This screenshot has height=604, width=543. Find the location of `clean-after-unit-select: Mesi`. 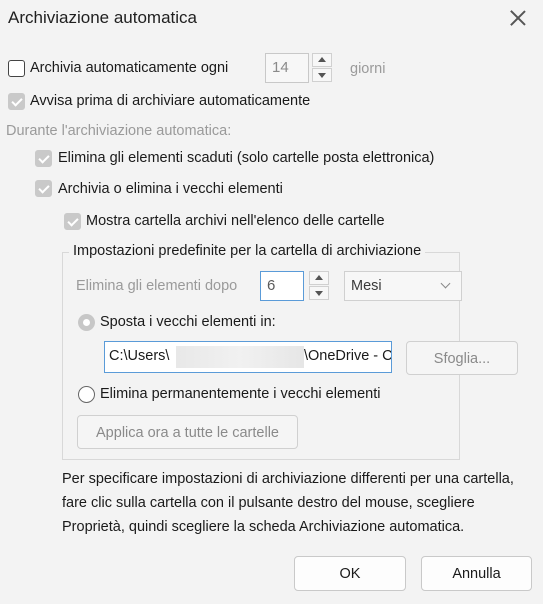

clean-after-unit-select: Mesi is located at coordinates (403, 286).